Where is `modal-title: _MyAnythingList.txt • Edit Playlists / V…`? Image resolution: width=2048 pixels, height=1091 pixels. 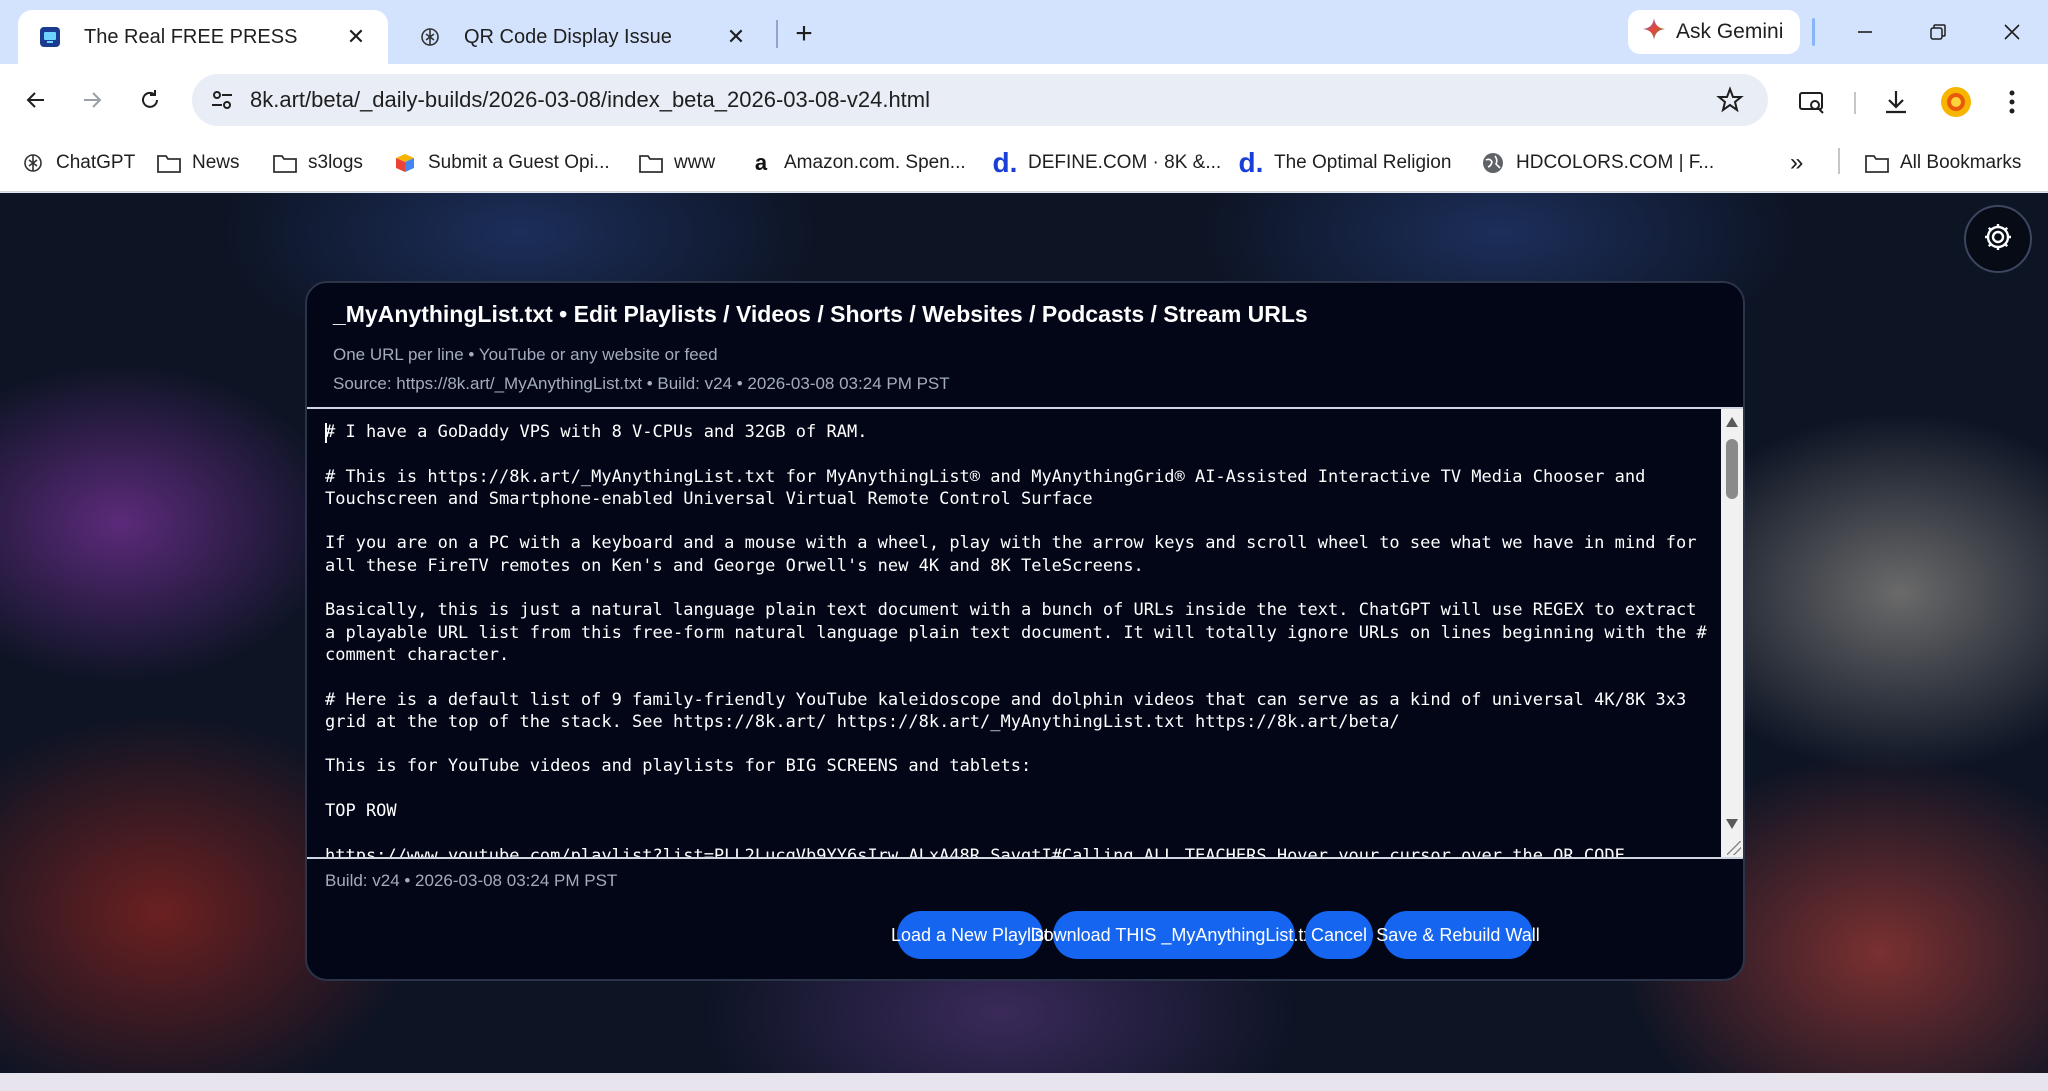
modal-title: _MyAnythingList.txt • Edit Playlists / V… is located at coordinates (820, 314).